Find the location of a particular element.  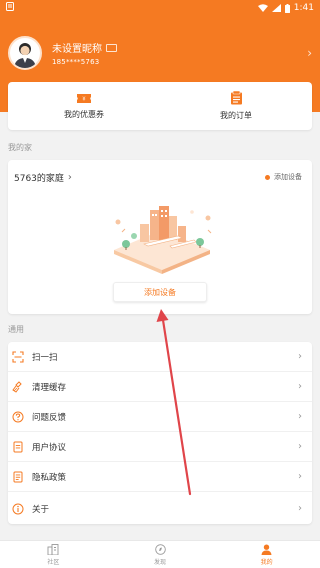

empty-home-illustration is located at coordinates (162, 239).